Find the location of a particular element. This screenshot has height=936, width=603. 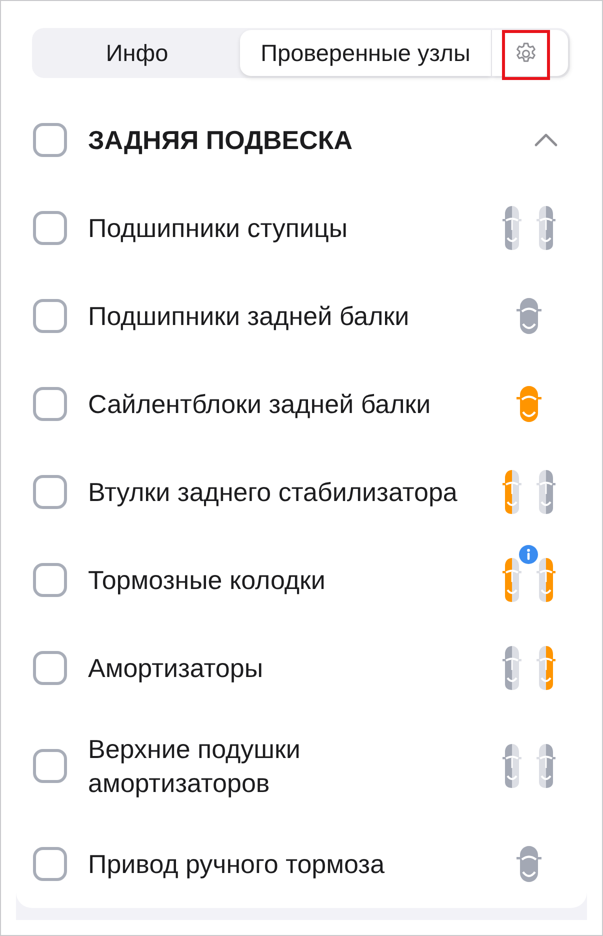

item-label: Втулки заднего стабилизатора is located at coordinates (273, 492).